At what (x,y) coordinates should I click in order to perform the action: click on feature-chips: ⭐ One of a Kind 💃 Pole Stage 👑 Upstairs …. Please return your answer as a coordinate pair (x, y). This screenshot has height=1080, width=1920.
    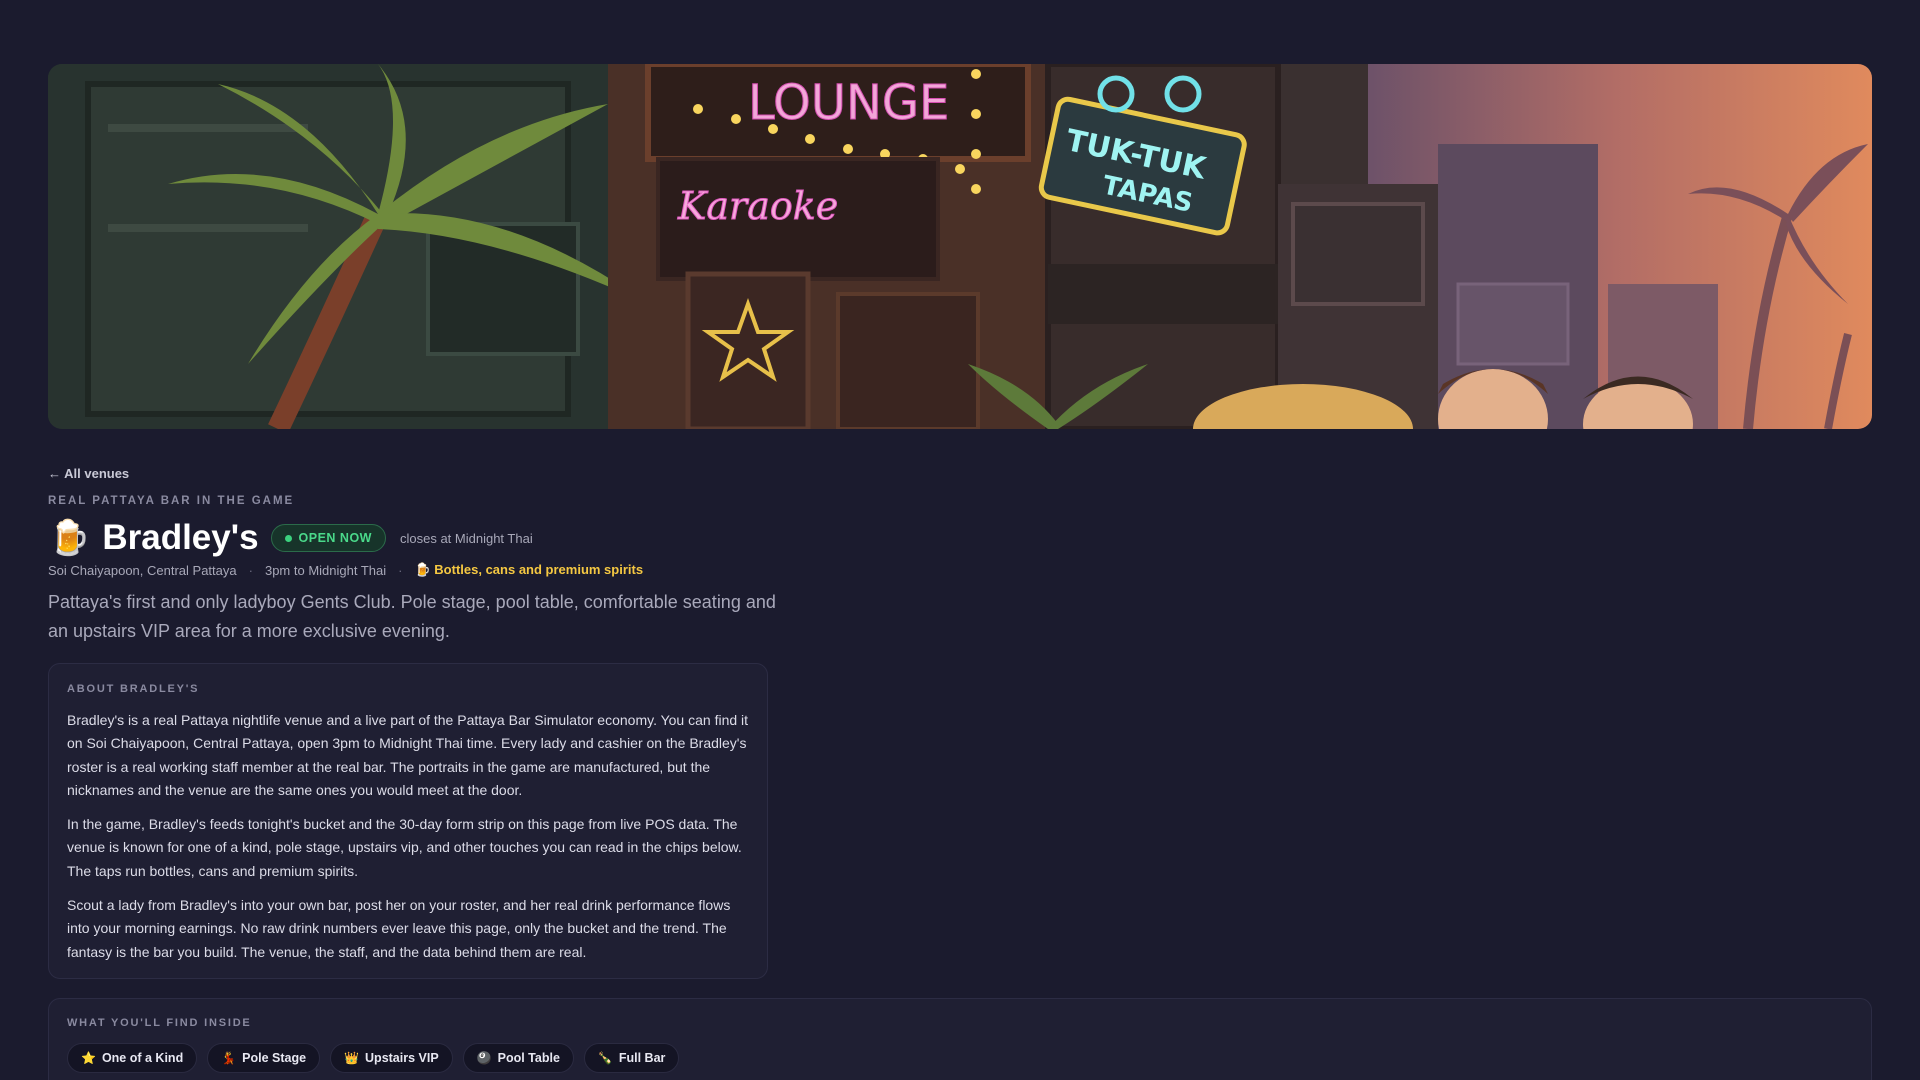
    Looking at the image, I should click on (960, 1058).